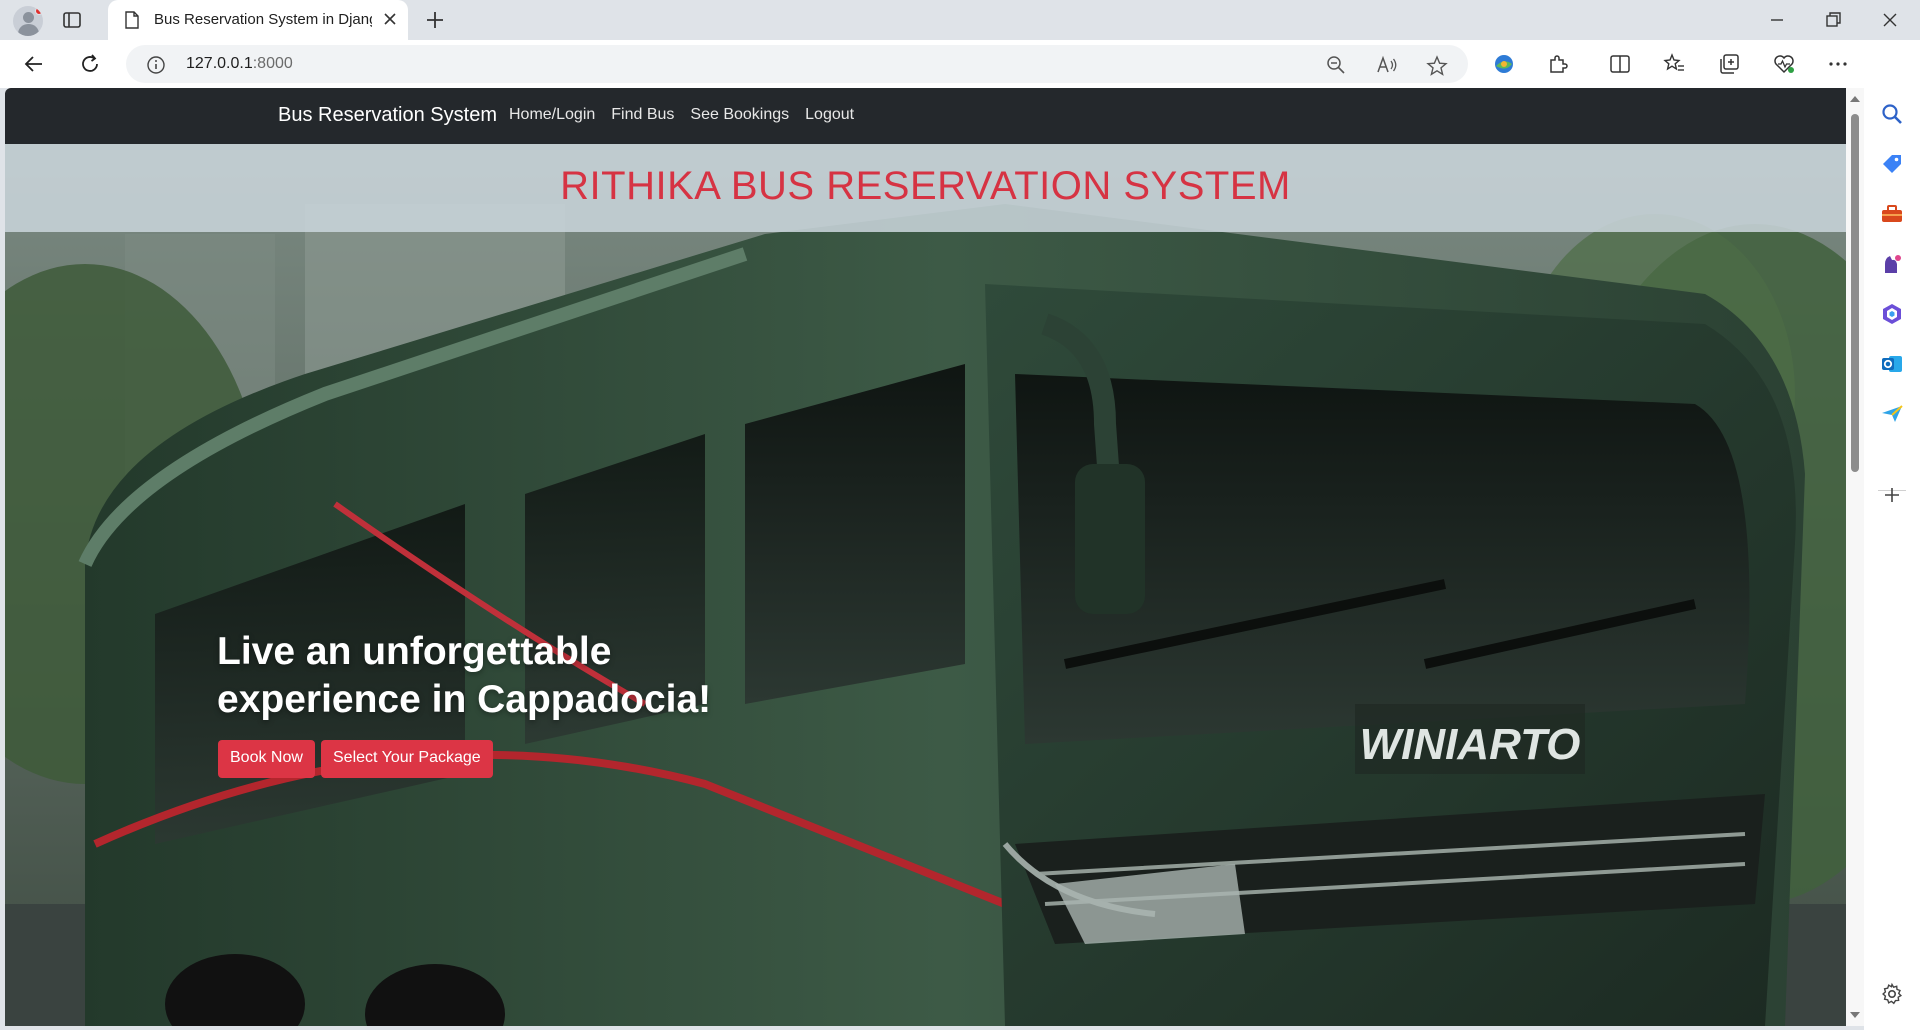  I want to click on more-icon, so click(1838, 66).